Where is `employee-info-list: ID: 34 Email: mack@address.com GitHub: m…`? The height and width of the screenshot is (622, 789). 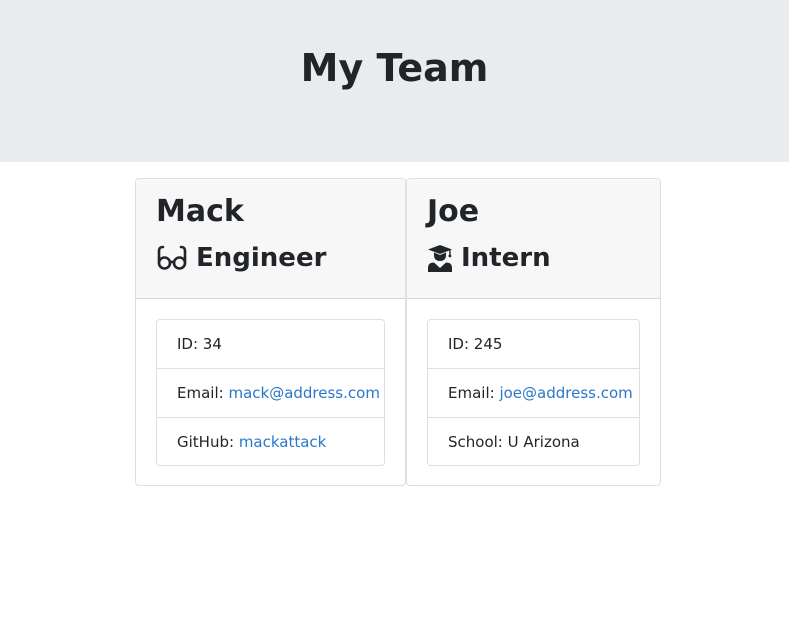 employee-info-list: ID: 34 Email: mack@address.com GitHub: m… is located at coordinates (270, 392).